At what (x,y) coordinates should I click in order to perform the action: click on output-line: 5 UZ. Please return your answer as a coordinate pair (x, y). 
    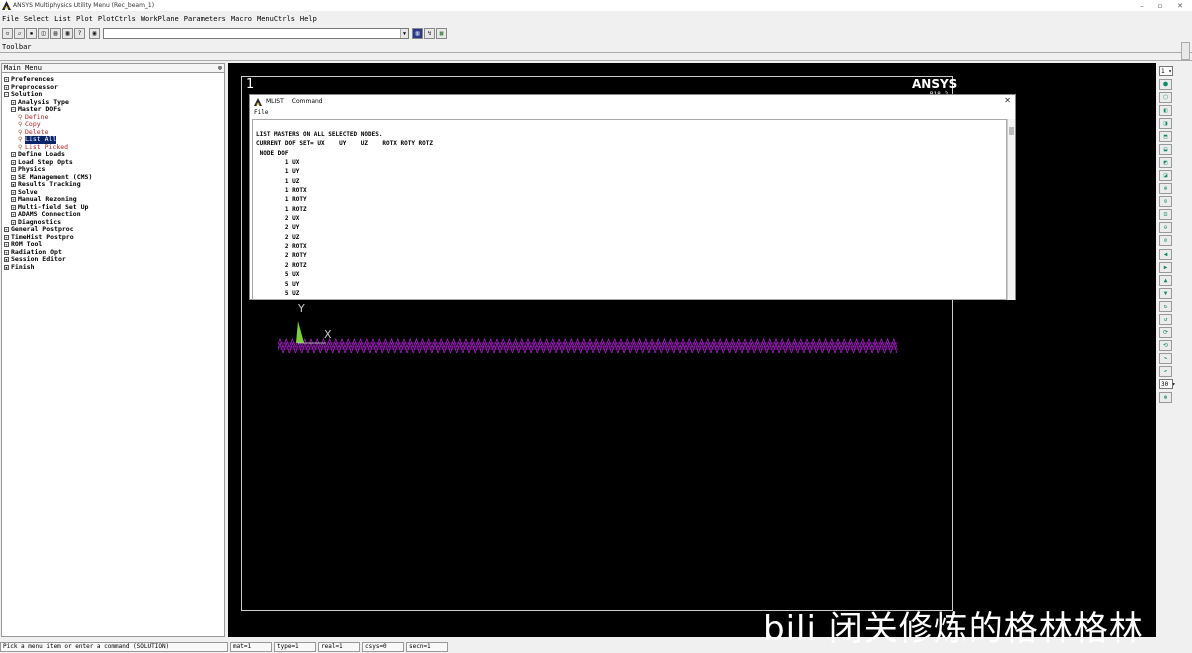
    Looking at the image, I should click on (278, 293).